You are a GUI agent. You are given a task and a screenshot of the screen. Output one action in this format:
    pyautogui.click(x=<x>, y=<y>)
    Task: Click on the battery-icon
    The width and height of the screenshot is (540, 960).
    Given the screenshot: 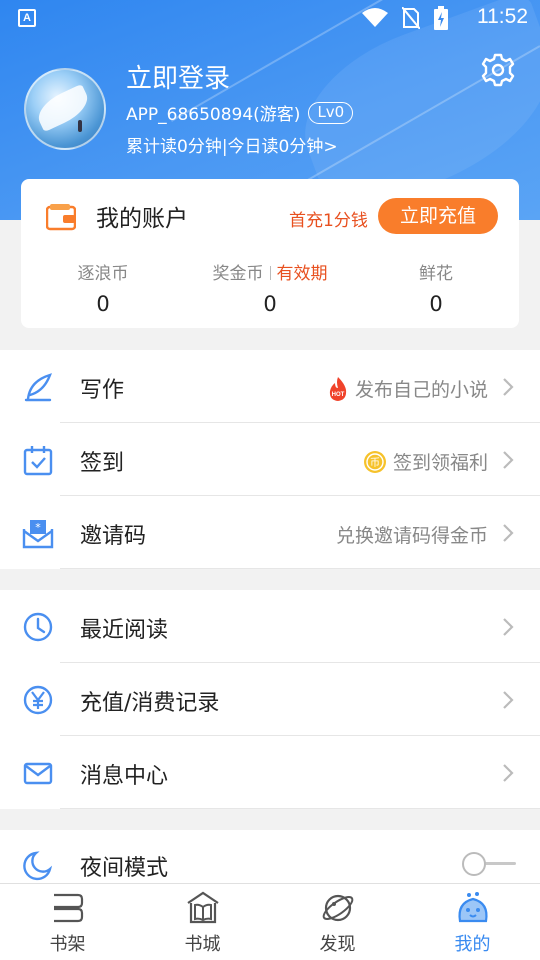 What is the action you would take?
    pyautogui.click(x=441, y=18)
    